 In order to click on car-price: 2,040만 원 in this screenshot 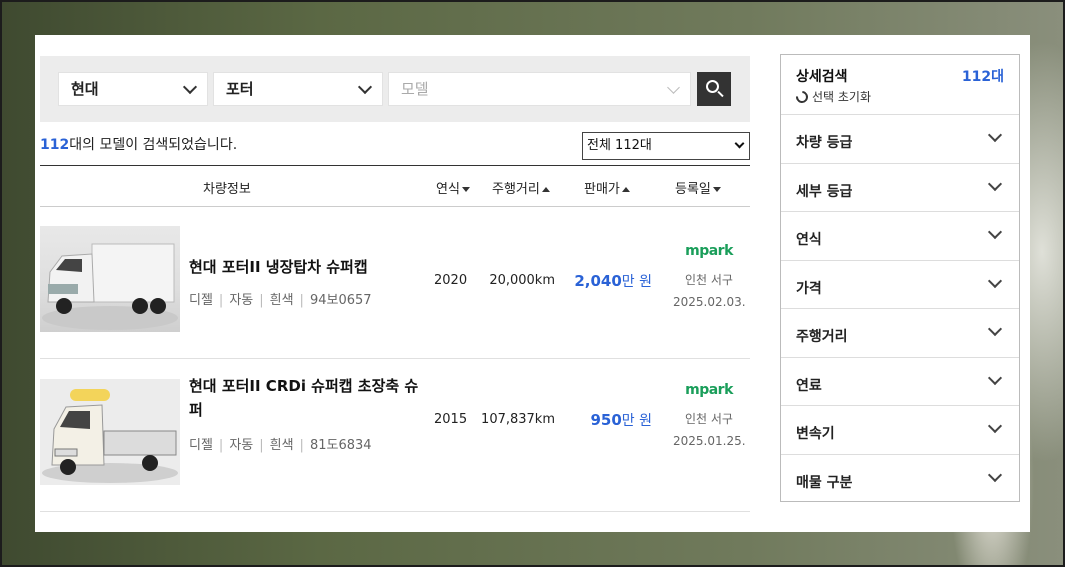, I will do `click(613, 281)`.